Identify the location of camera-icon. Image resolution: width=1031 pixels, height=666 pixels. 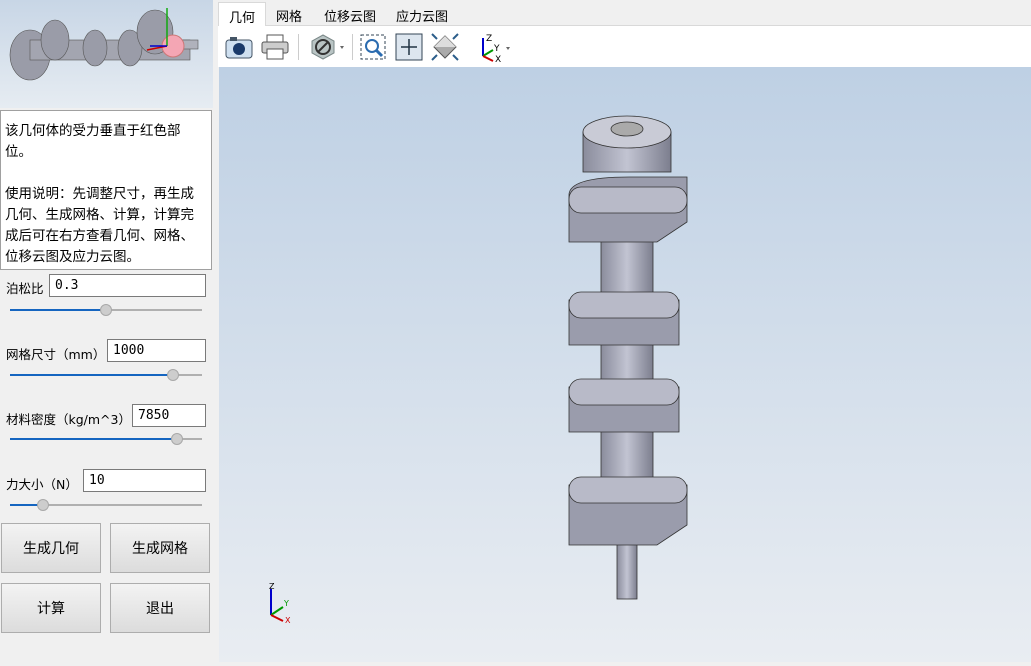
(239, 47).